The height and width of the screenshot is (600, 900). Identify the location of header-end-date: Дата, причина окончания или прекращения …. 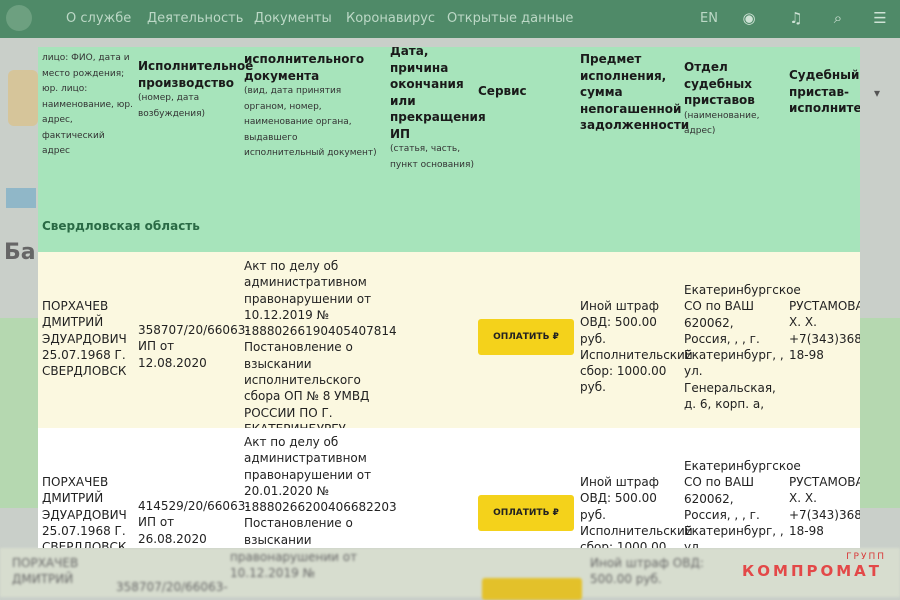
(438, 108).